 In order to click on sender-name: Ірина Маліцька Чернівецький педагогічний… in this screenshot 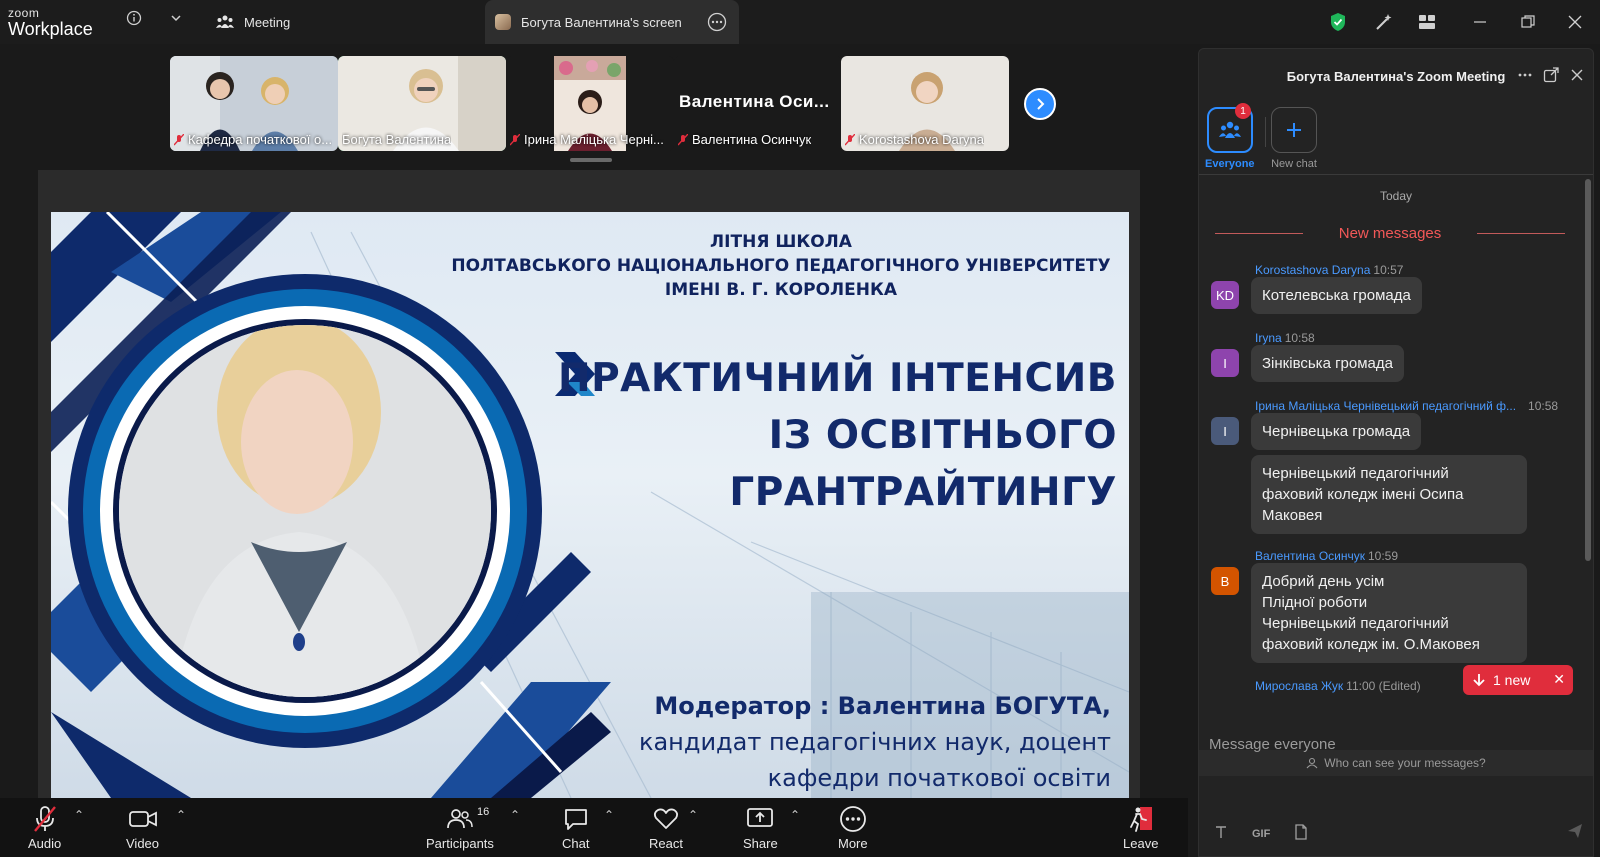, I will do `click(1385, 406)`.